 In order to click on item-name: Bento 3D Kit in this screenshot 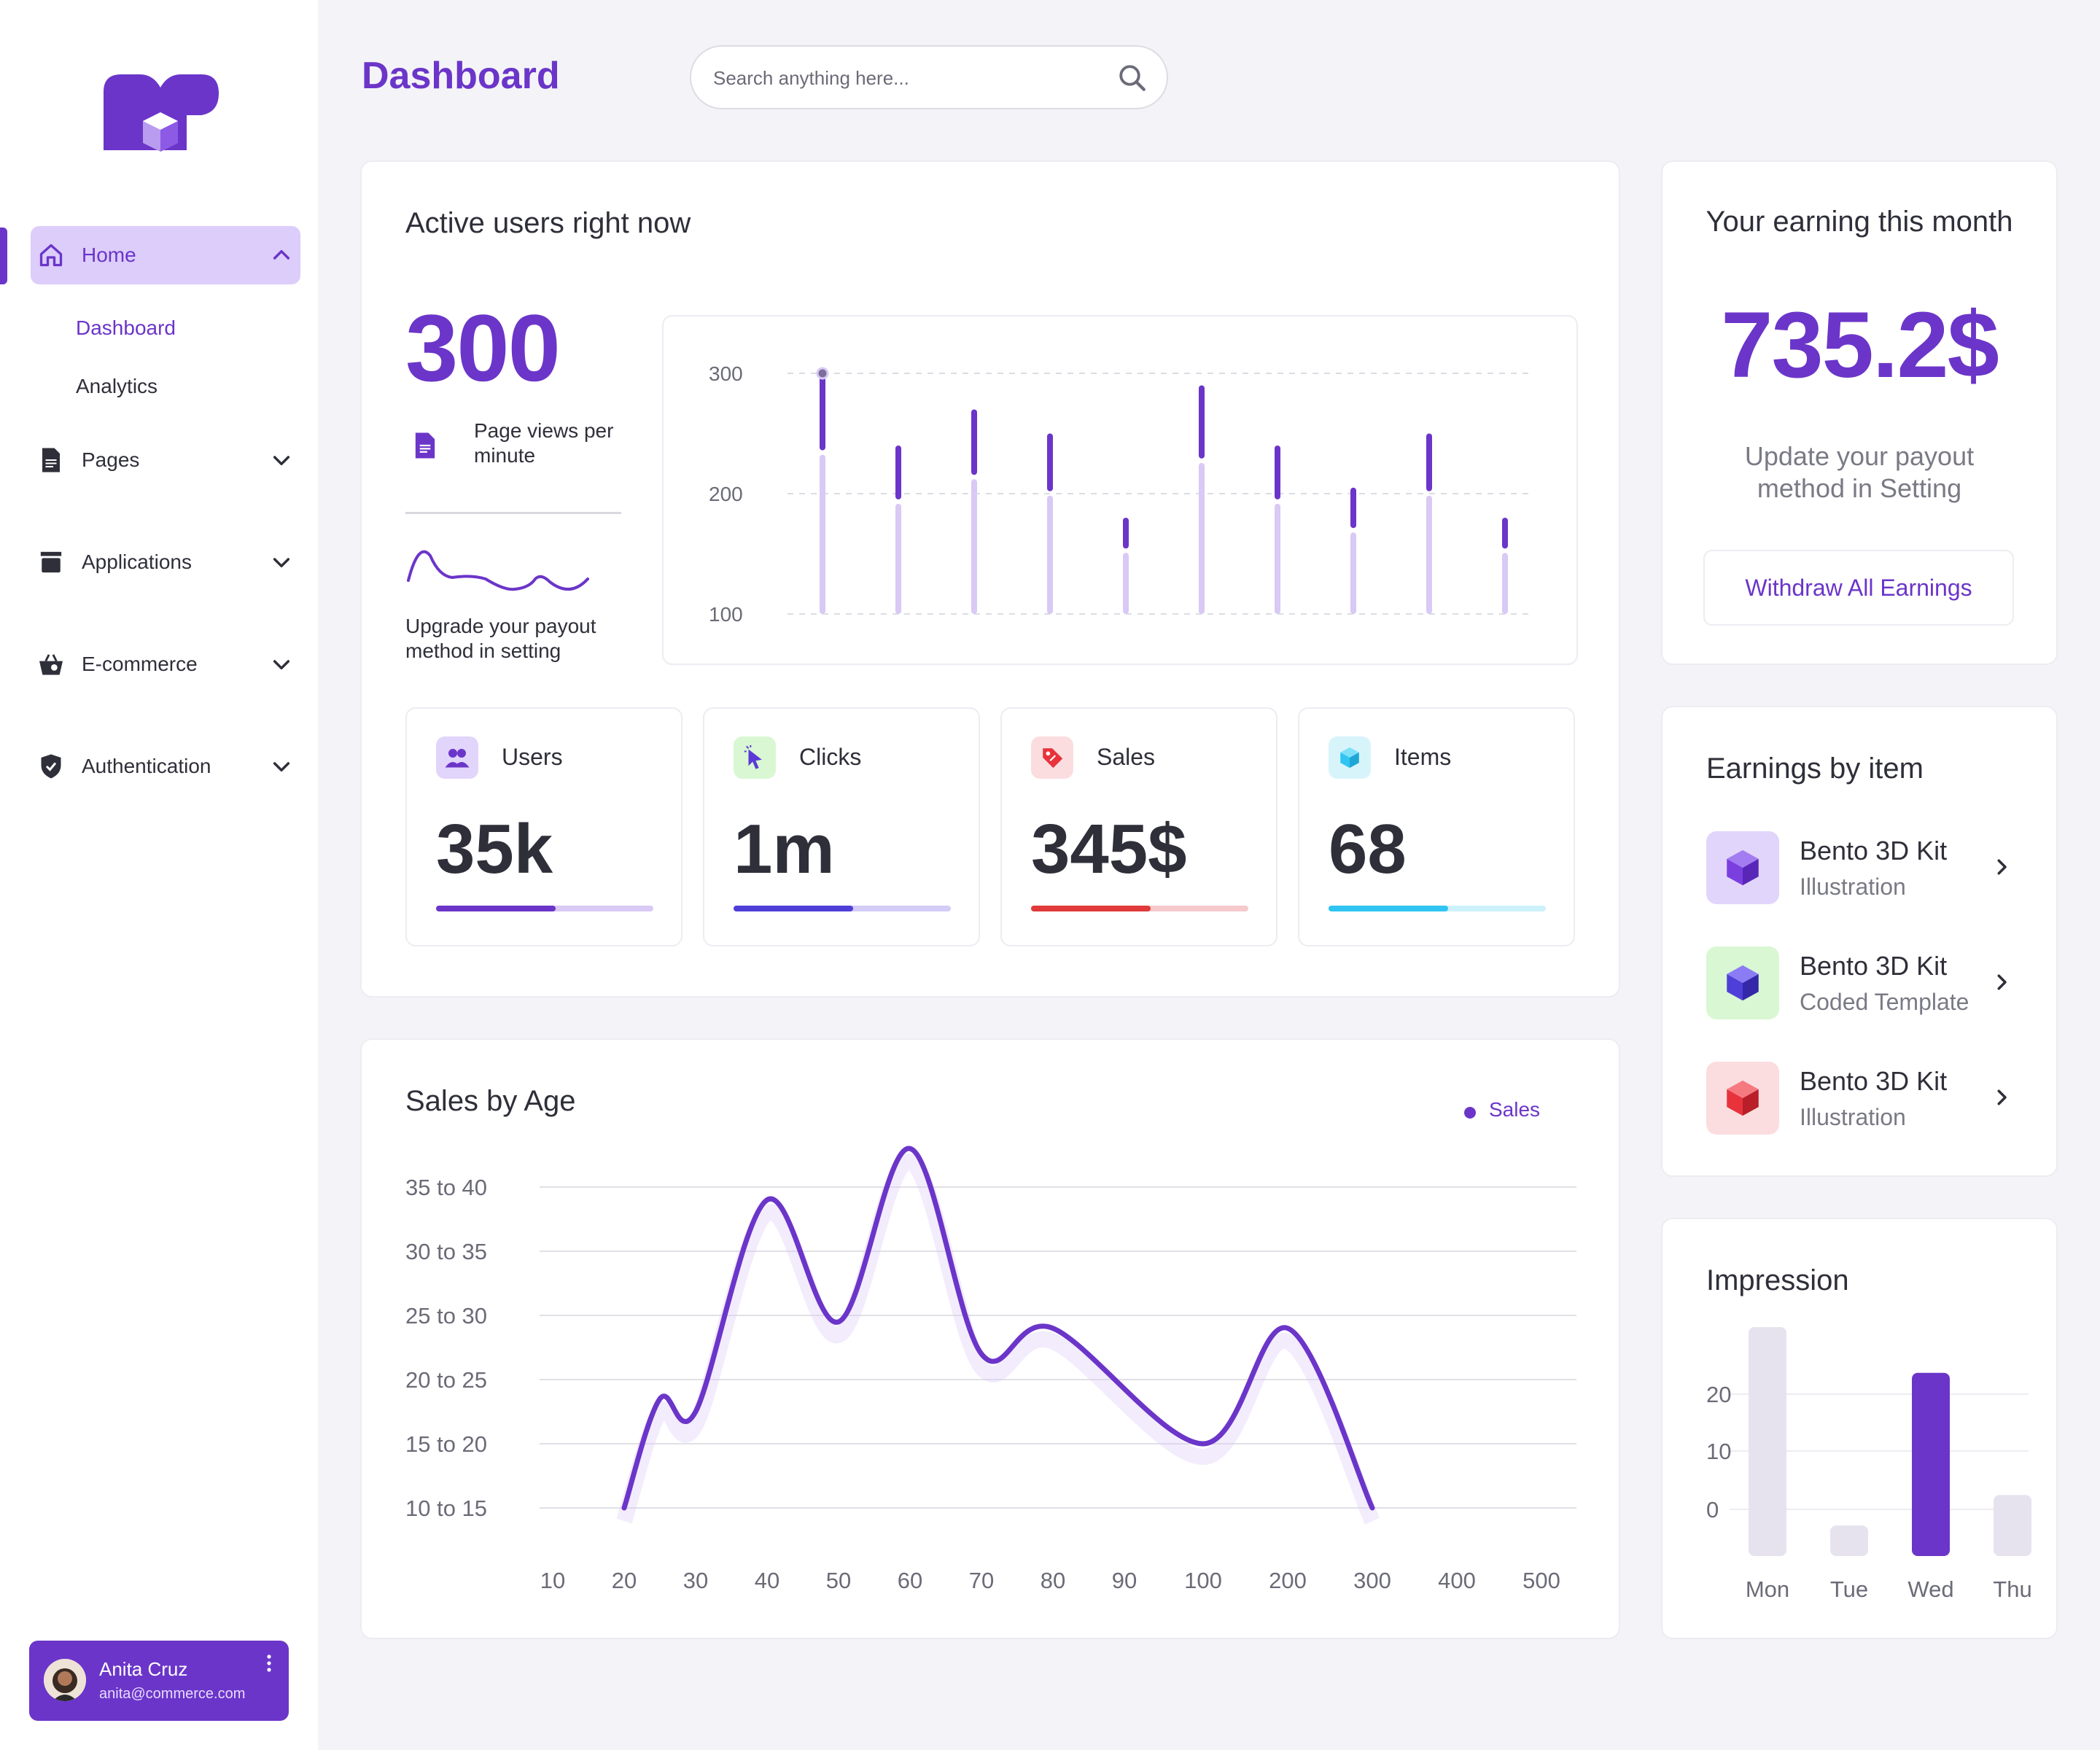, I will do `click(1874, 966)`.